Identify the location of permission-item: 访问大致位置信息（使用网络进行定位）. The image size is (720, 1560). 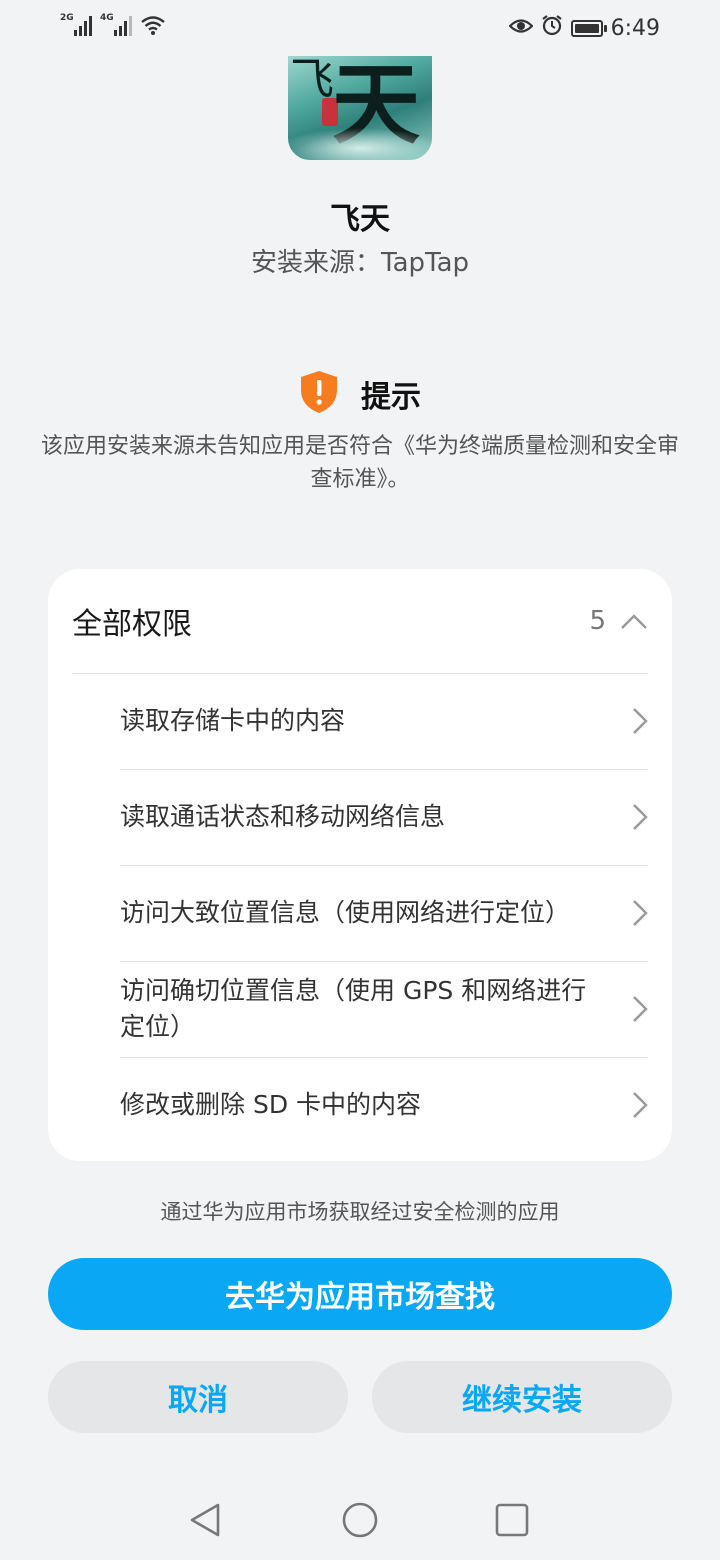
(384, 913).